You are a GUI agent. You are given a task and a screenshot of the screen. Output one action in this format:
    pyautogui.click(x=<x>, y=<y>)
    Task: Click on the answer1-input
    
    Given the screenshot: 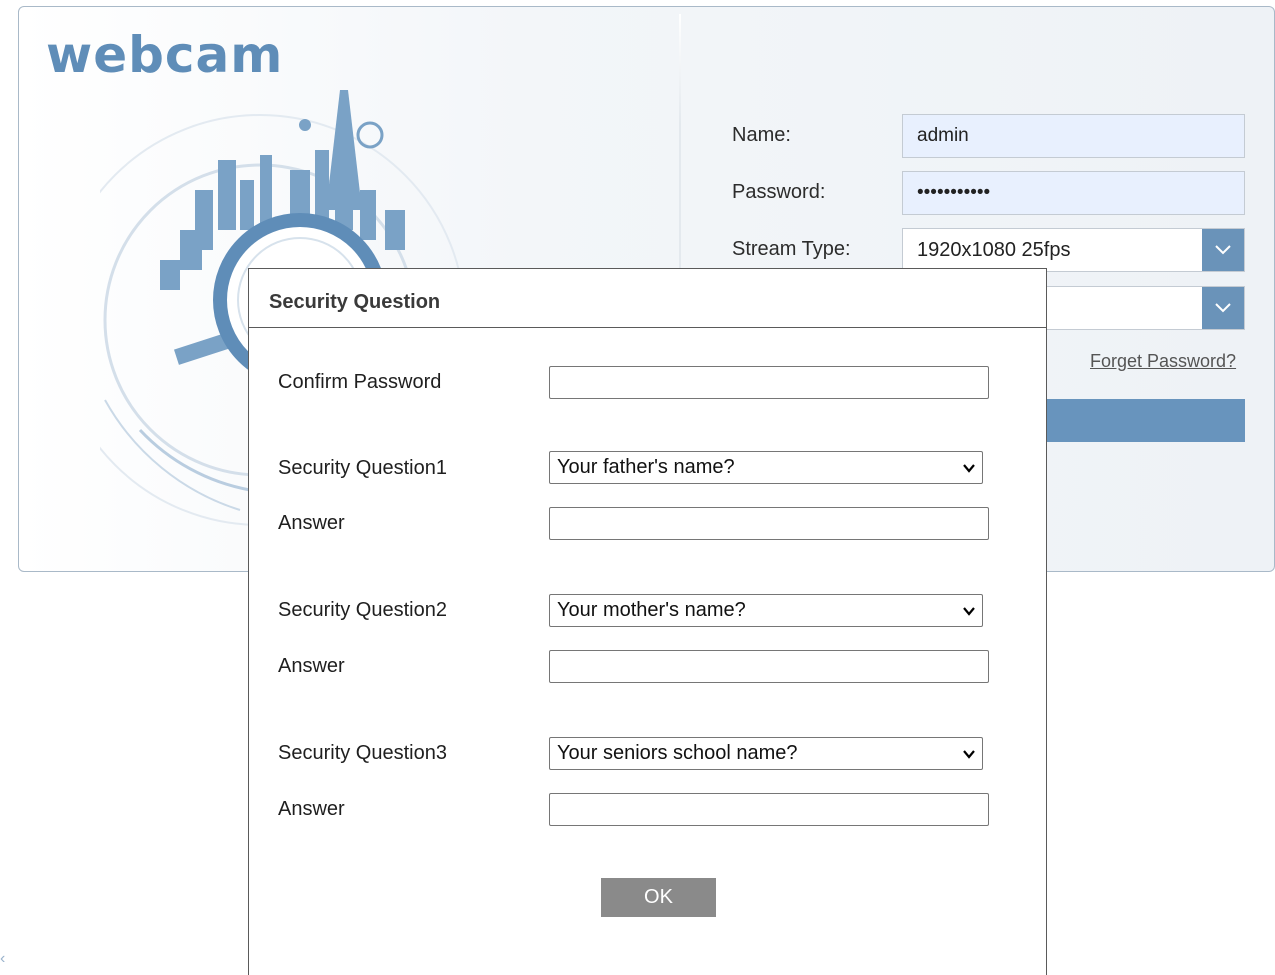 What is the action you would take?
    pyautogui.click(x=769, y=523)
    